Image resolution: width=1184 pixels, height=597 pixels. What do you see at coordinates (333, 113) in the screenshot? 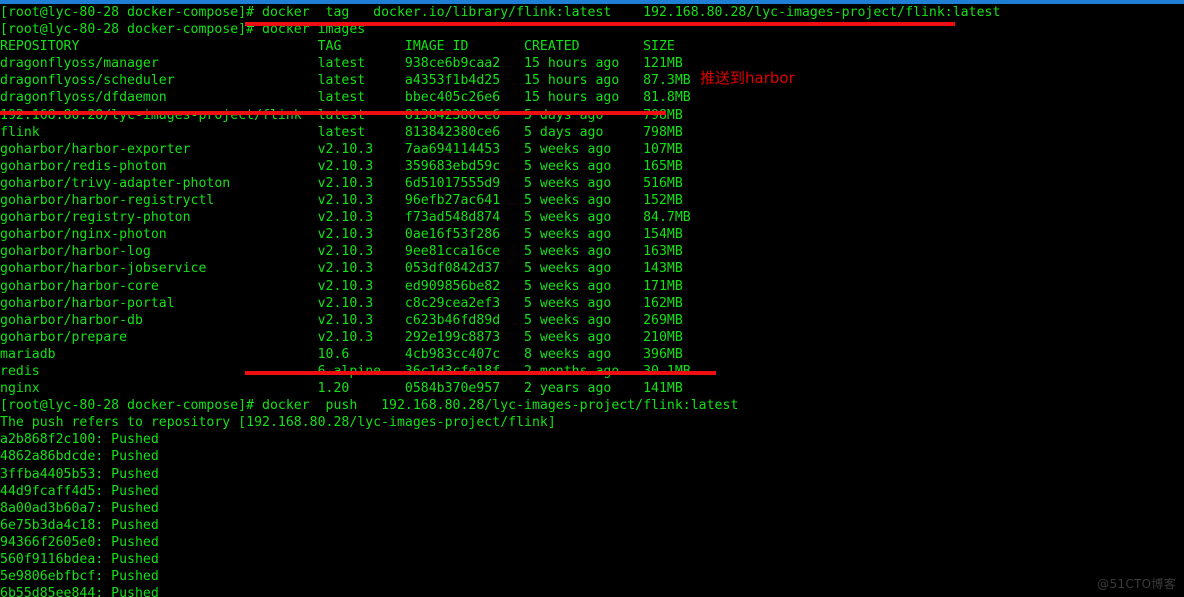
I see `red-underline-flink-repo-row` at bounding box center [333, 113].